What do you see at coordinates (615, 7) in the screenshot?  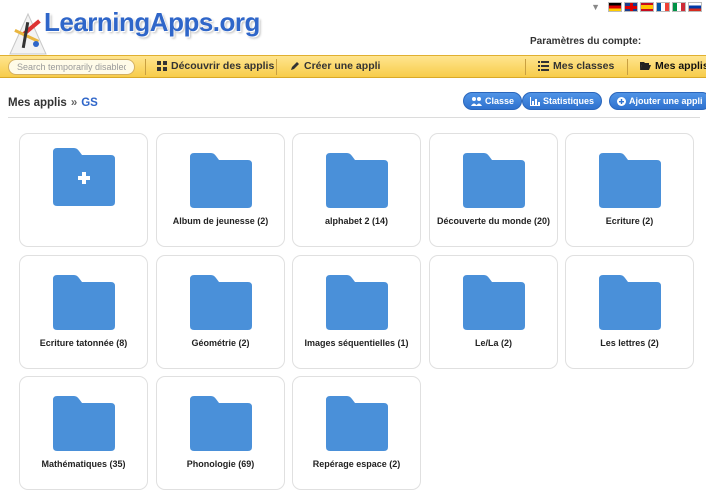 I see `flag-de-icon` at bounding box center [615, 7].